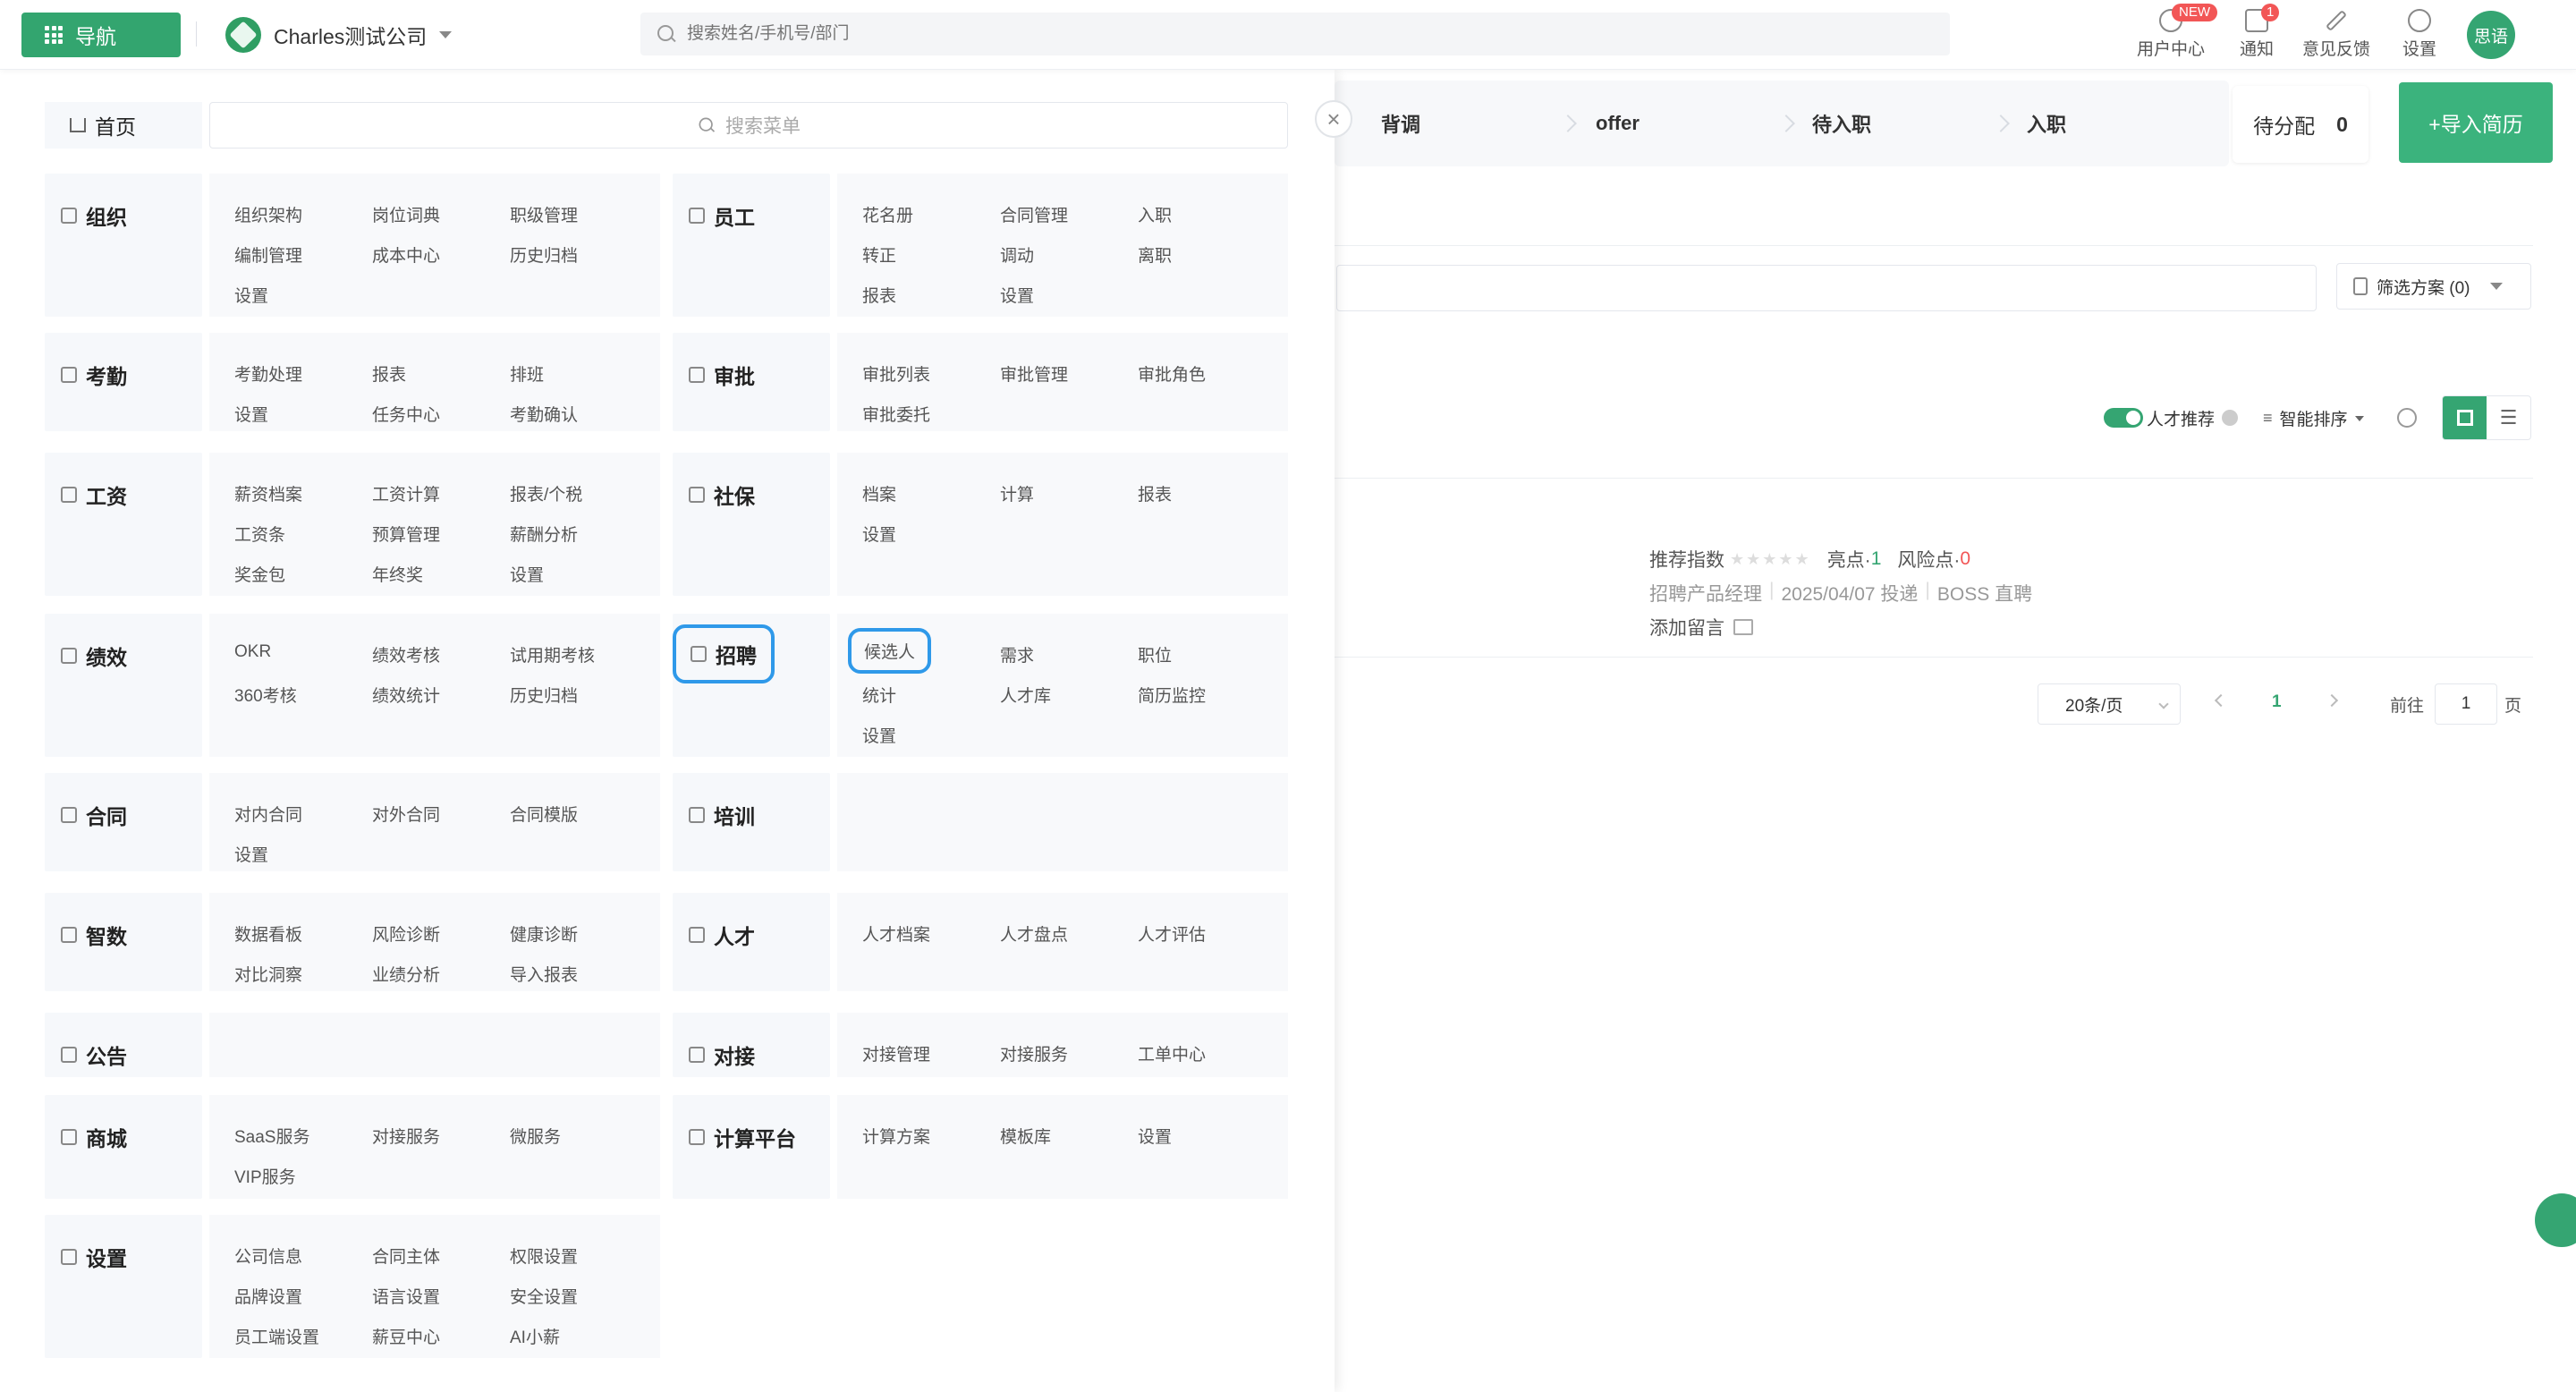  I want to click on menu-category-analytics: 智数, so click(123, 942).